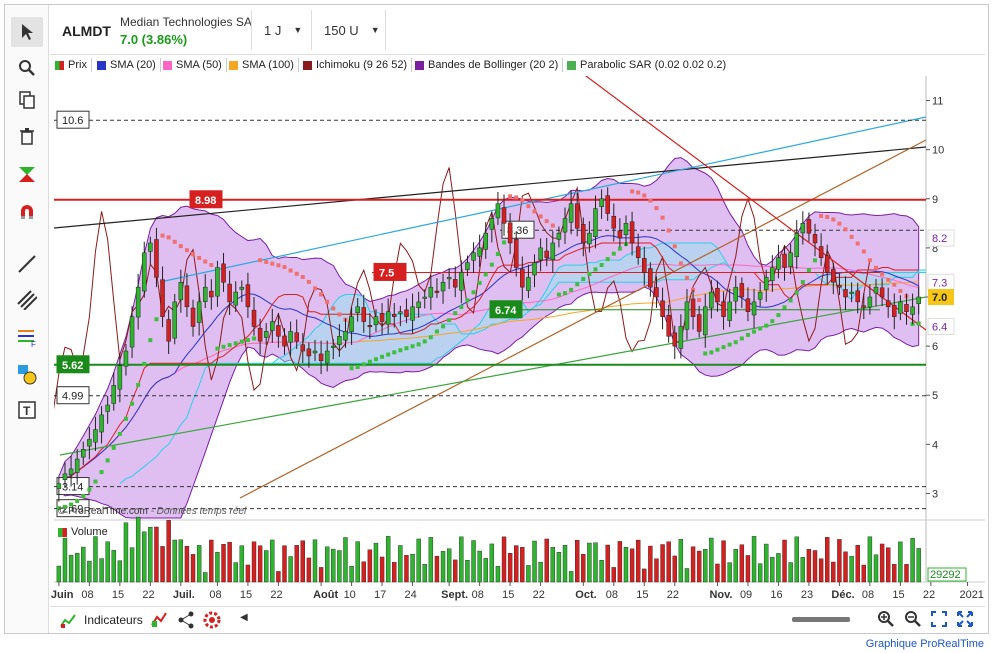 This screenshot has height=653, width=998. Describe the element at coordinates (244, 617) in the screenshot. I see `scroll-left-icon: ◀` at that location.